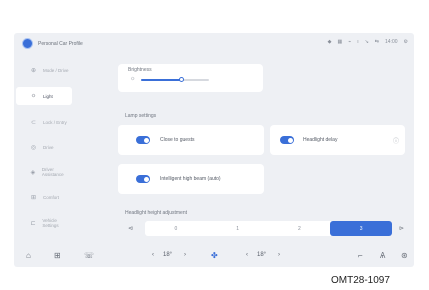 This screenshot has height=290, width=429. Describe the element at coordinates (340, 42) in the screenshot. I see `bluetooth-icon: ▦` at that location.